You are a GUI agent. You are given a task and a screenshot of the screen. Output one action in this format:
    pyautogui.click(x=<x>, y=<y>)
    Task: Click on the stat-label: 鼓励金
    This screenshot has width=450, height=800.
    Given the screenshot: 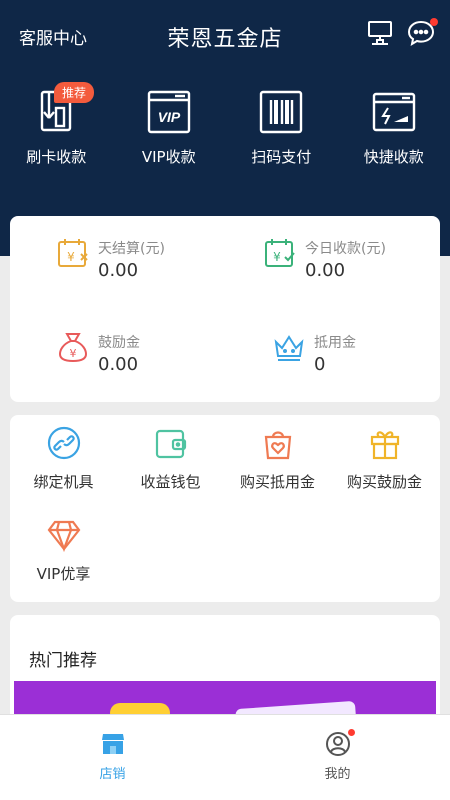 What is the action you would take?
    pyautogui.click(x=119, y=343)
    